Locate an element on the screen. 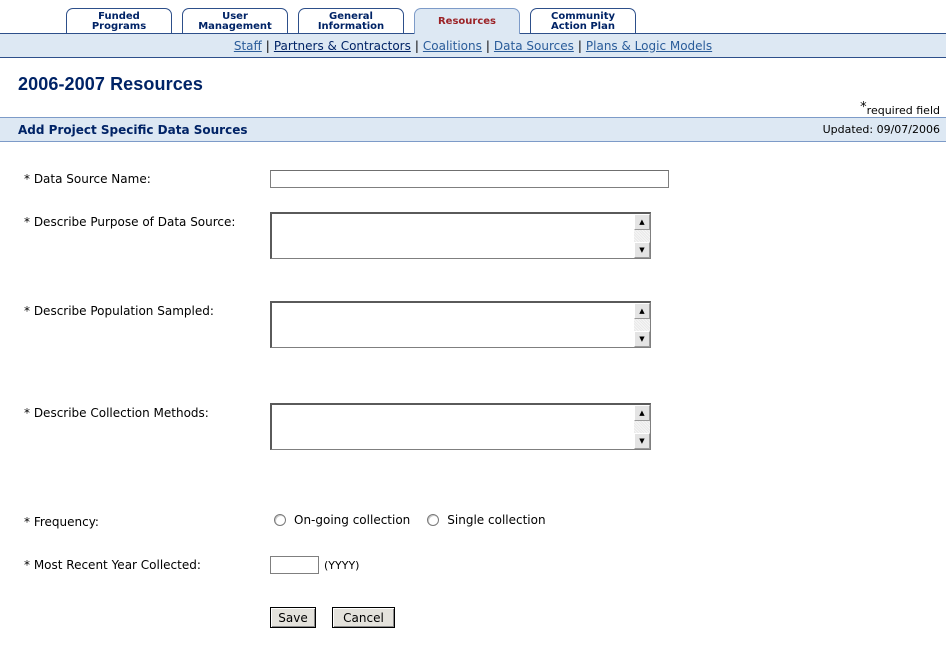 This screenshot has width=946, height=648. collection-methods-textarea: ▲ ▼ is located at coordinates (460, 426).